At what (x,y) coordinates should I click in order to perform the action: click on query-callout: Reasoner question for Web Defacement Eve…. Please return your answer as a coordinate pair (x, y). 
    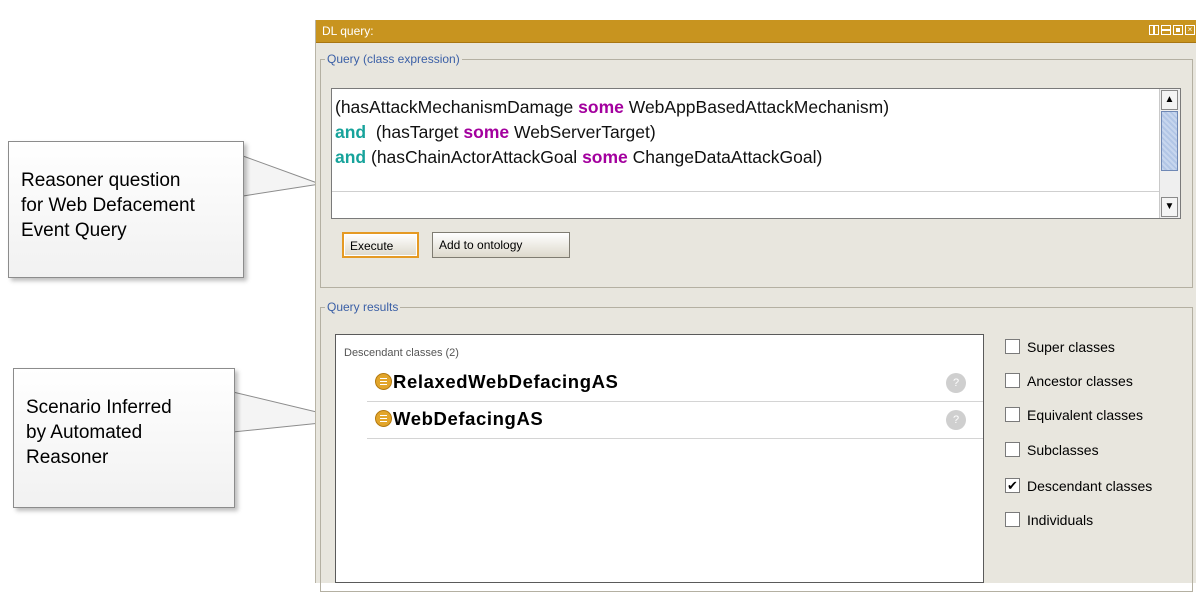
    Looking at the image, I should click on (126, 209).